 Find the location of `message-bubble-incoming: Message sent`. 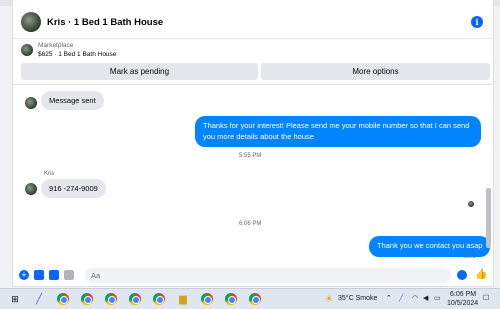

message-bubble-incoming: Message sent is located at coordinates (72, 100).